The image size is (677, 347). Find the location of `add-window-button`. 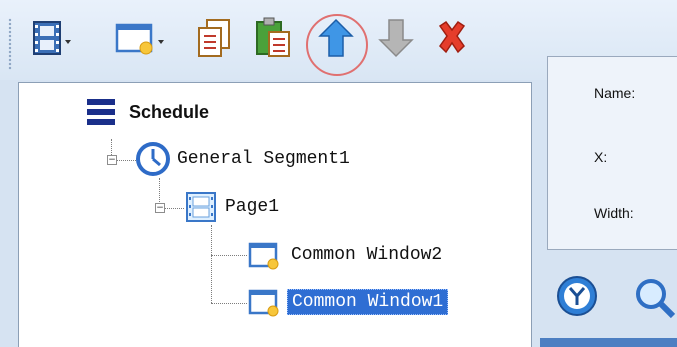

add-window-button is located at coordinates (144, 38).